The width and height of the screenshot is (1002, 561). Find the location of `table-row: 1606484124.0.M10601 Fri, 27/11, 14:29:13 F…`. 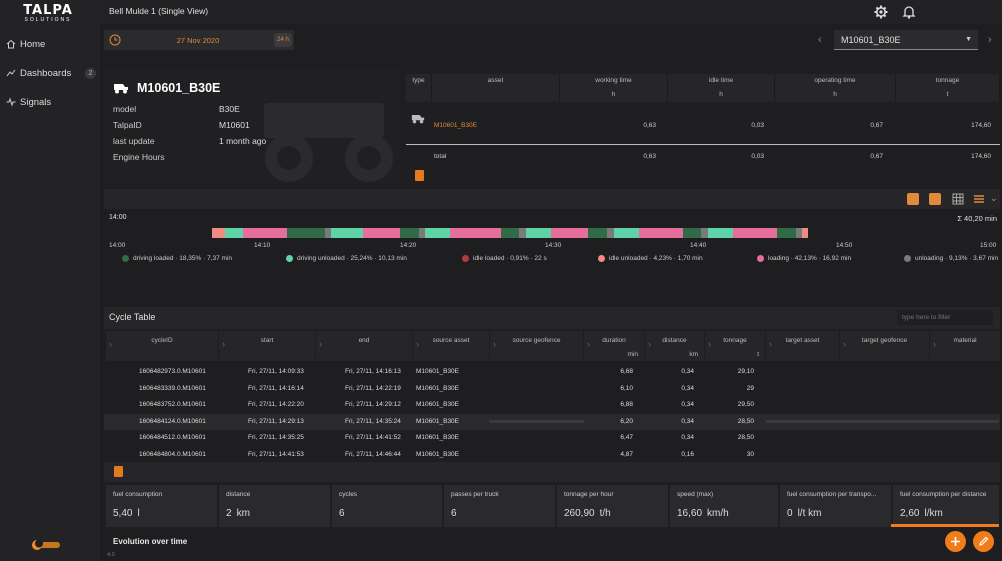

table-row: 1606484124.0.M10601 Fri, 27/11, 14:29:13 F… is located at coordinates (552, 421).